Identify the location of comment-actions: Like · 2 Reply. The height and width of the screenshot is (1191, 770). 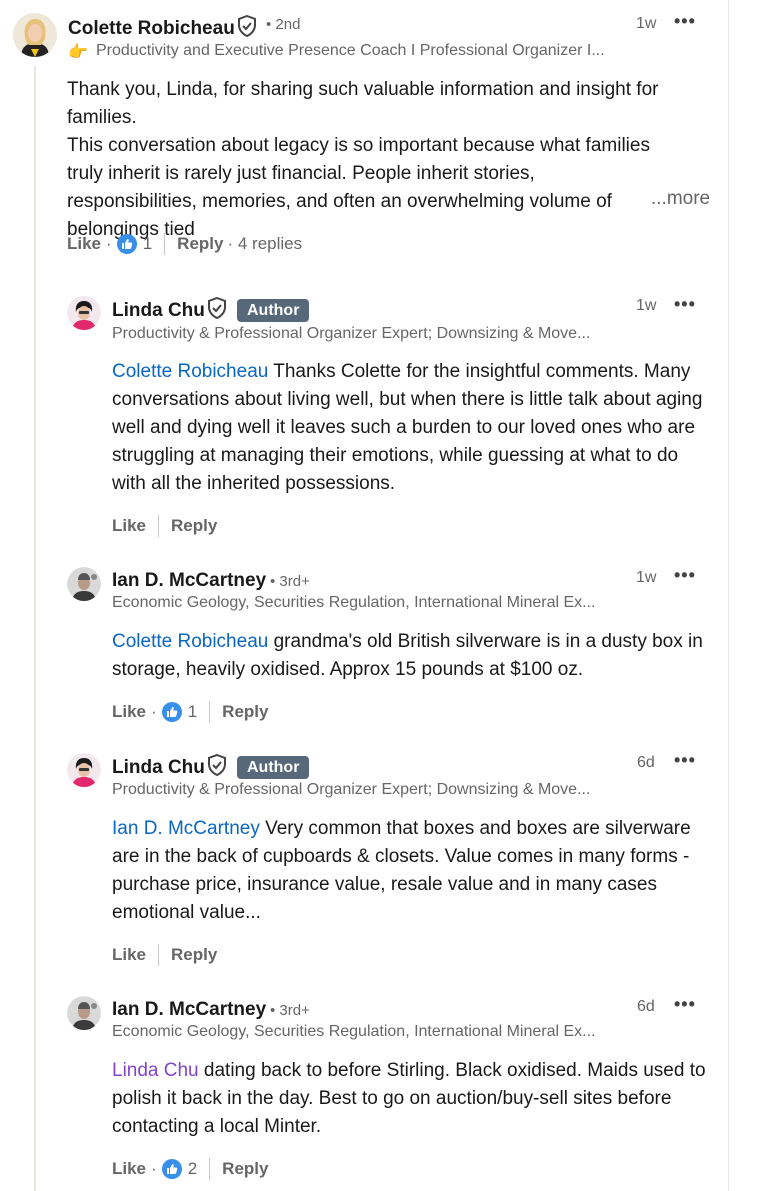
(190, 1169).